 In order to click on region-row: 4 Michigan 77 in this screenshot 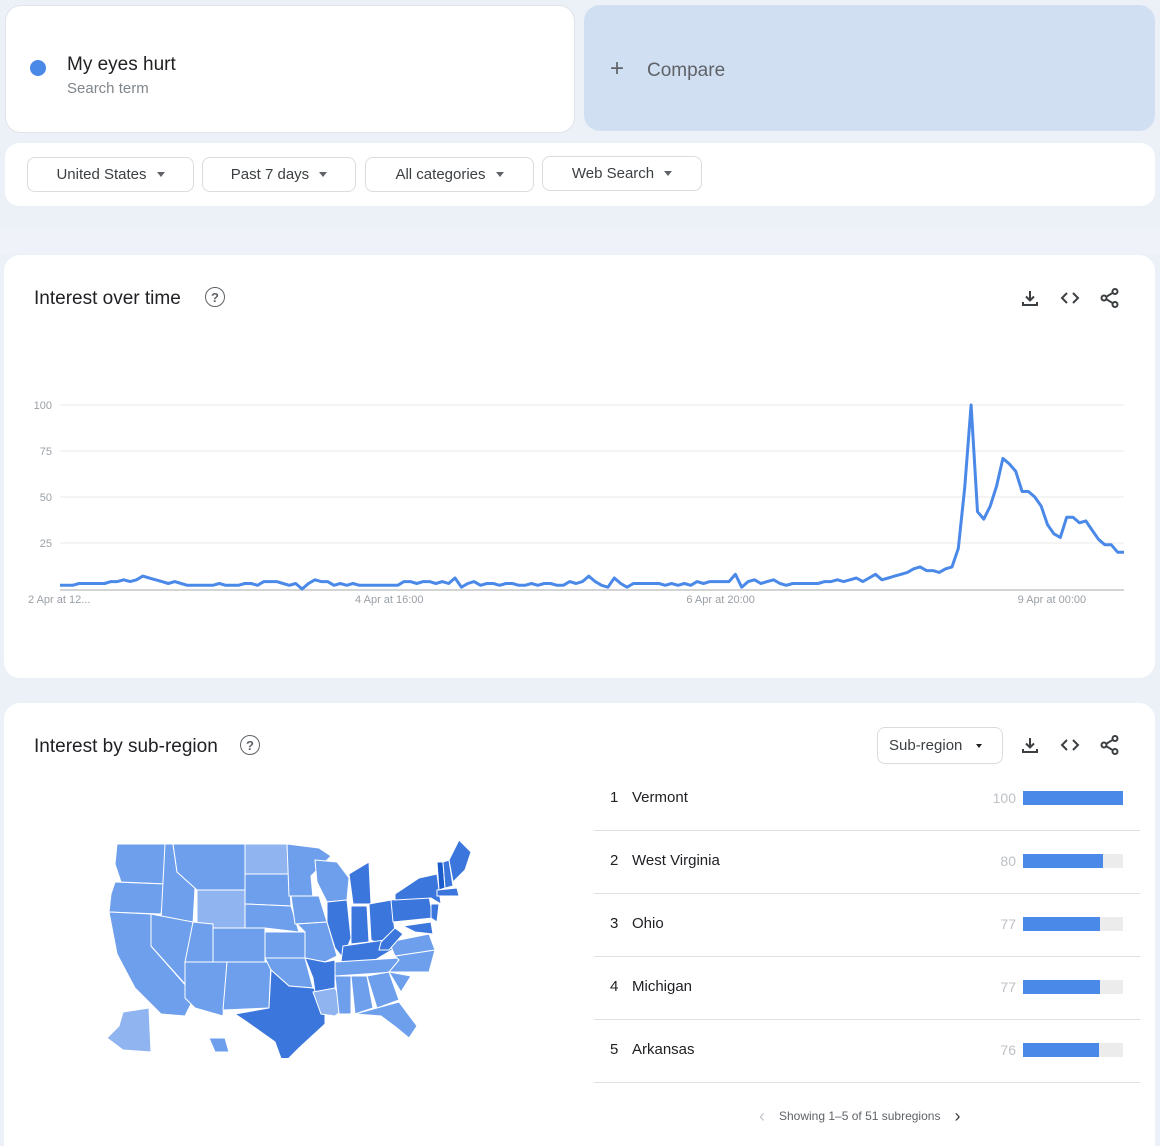, I will do `click(867, 988)`.